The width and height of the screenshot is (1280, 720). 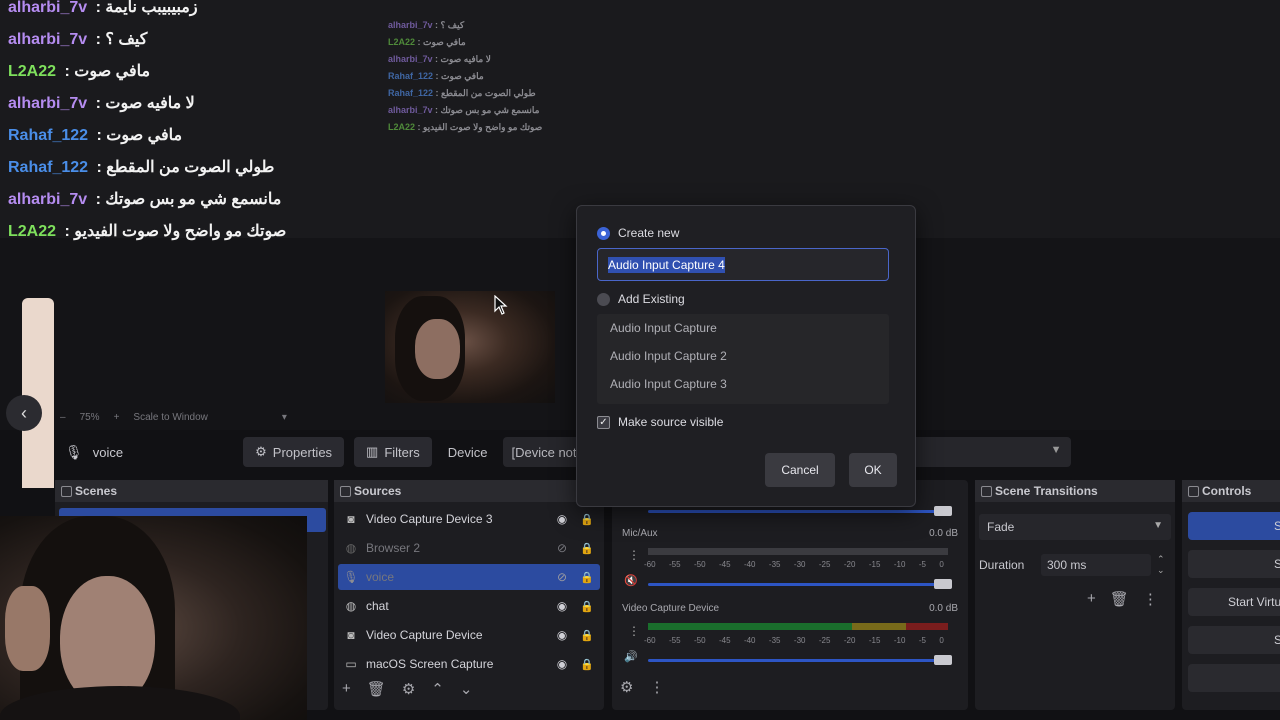 I want to click on microphone-icon: 🎙, so click(x=74, y=451).